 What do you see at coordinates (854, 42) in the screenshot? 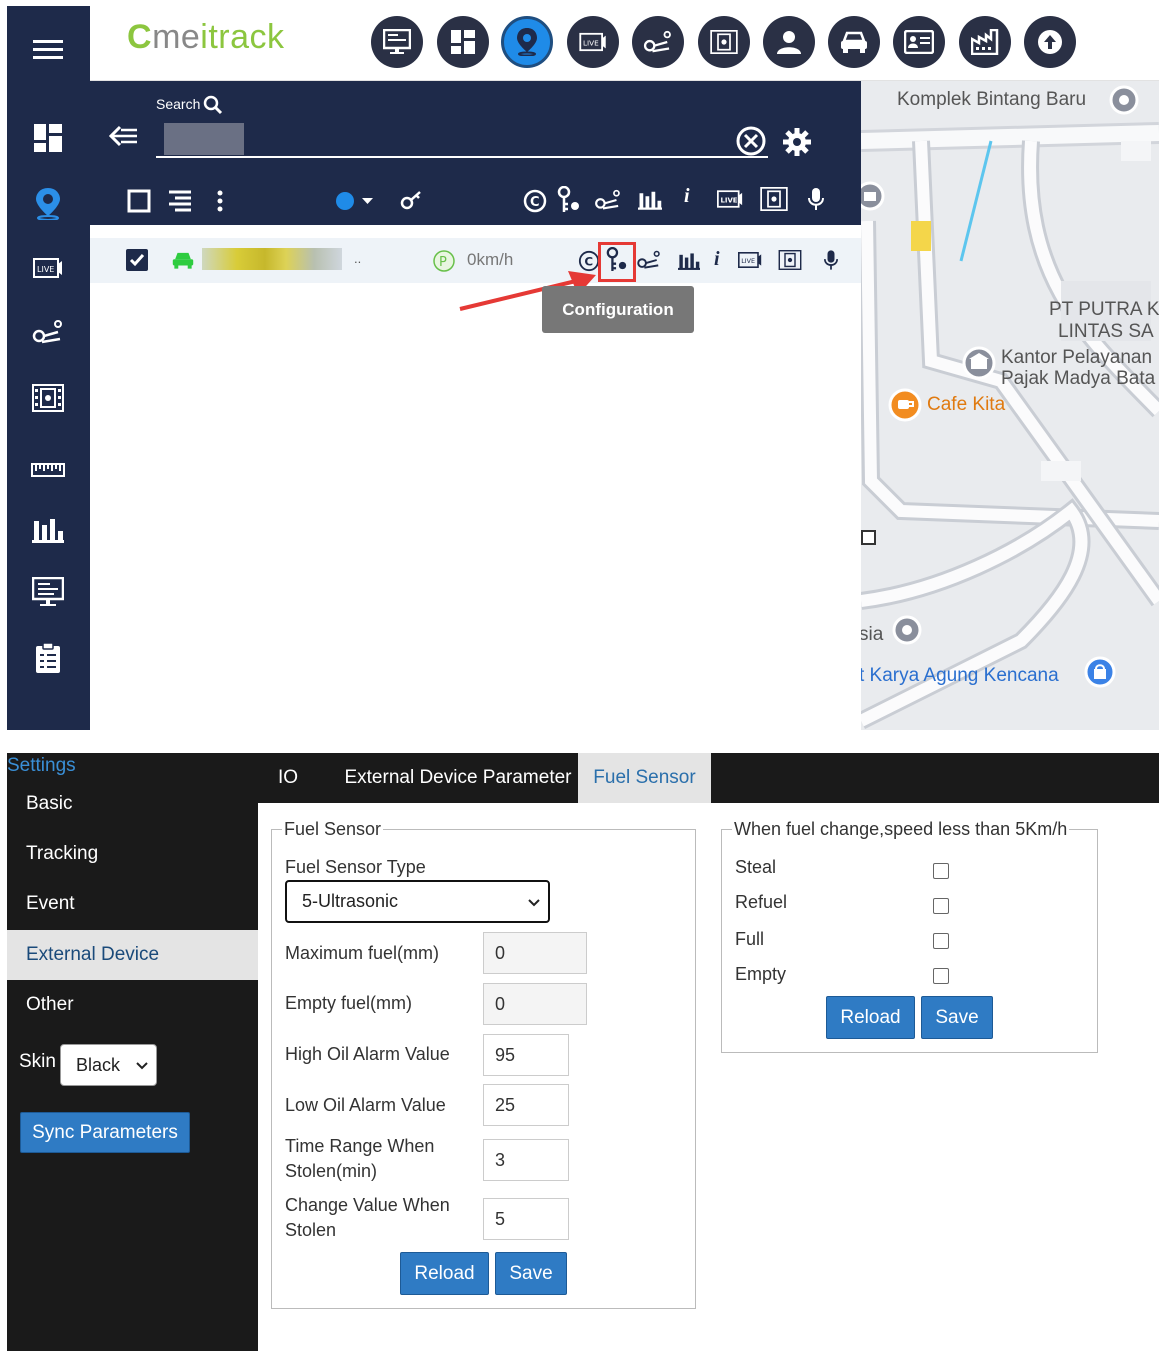
I see `car-icon` at bounding box center [854, 42].